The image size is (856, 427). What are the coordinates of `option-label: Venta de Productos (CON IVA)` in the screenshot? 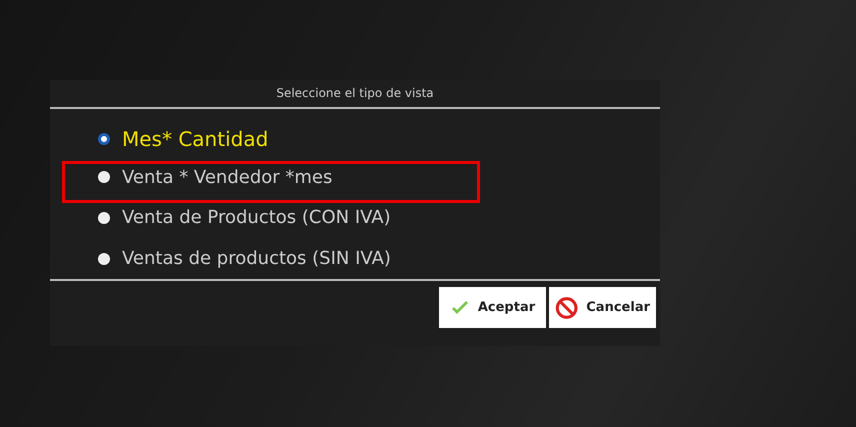 It's located at (256, 217).